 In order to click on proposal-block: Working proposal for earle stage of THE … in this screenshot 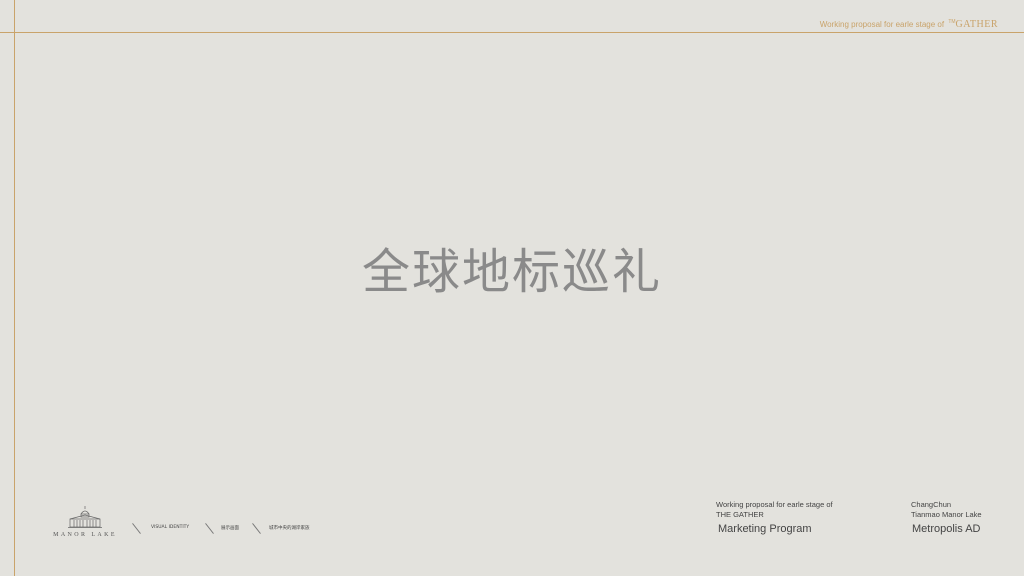, I will do `click(774, 517)`.